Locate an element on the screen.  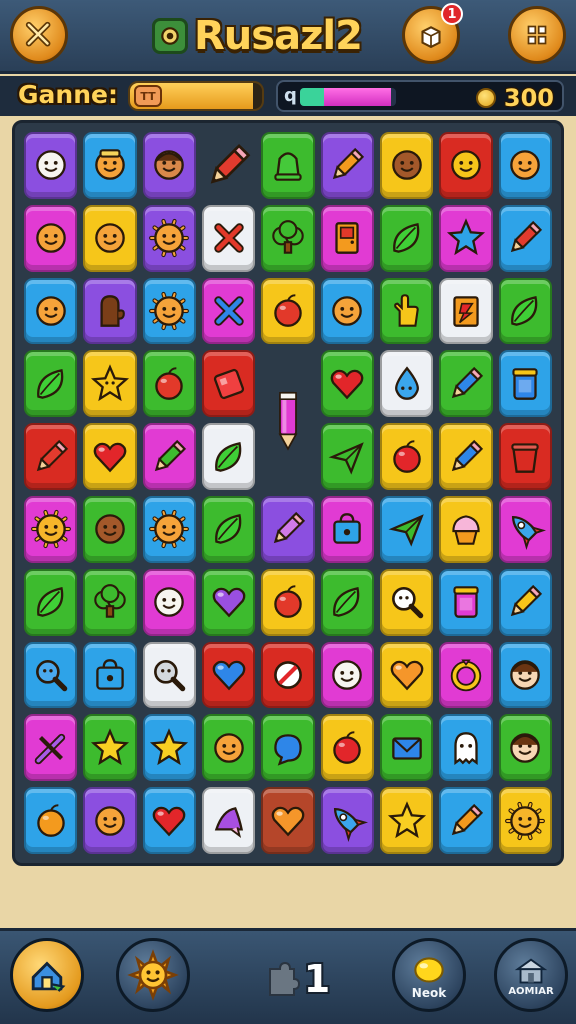
home-button is located at coordinates (47, 975).